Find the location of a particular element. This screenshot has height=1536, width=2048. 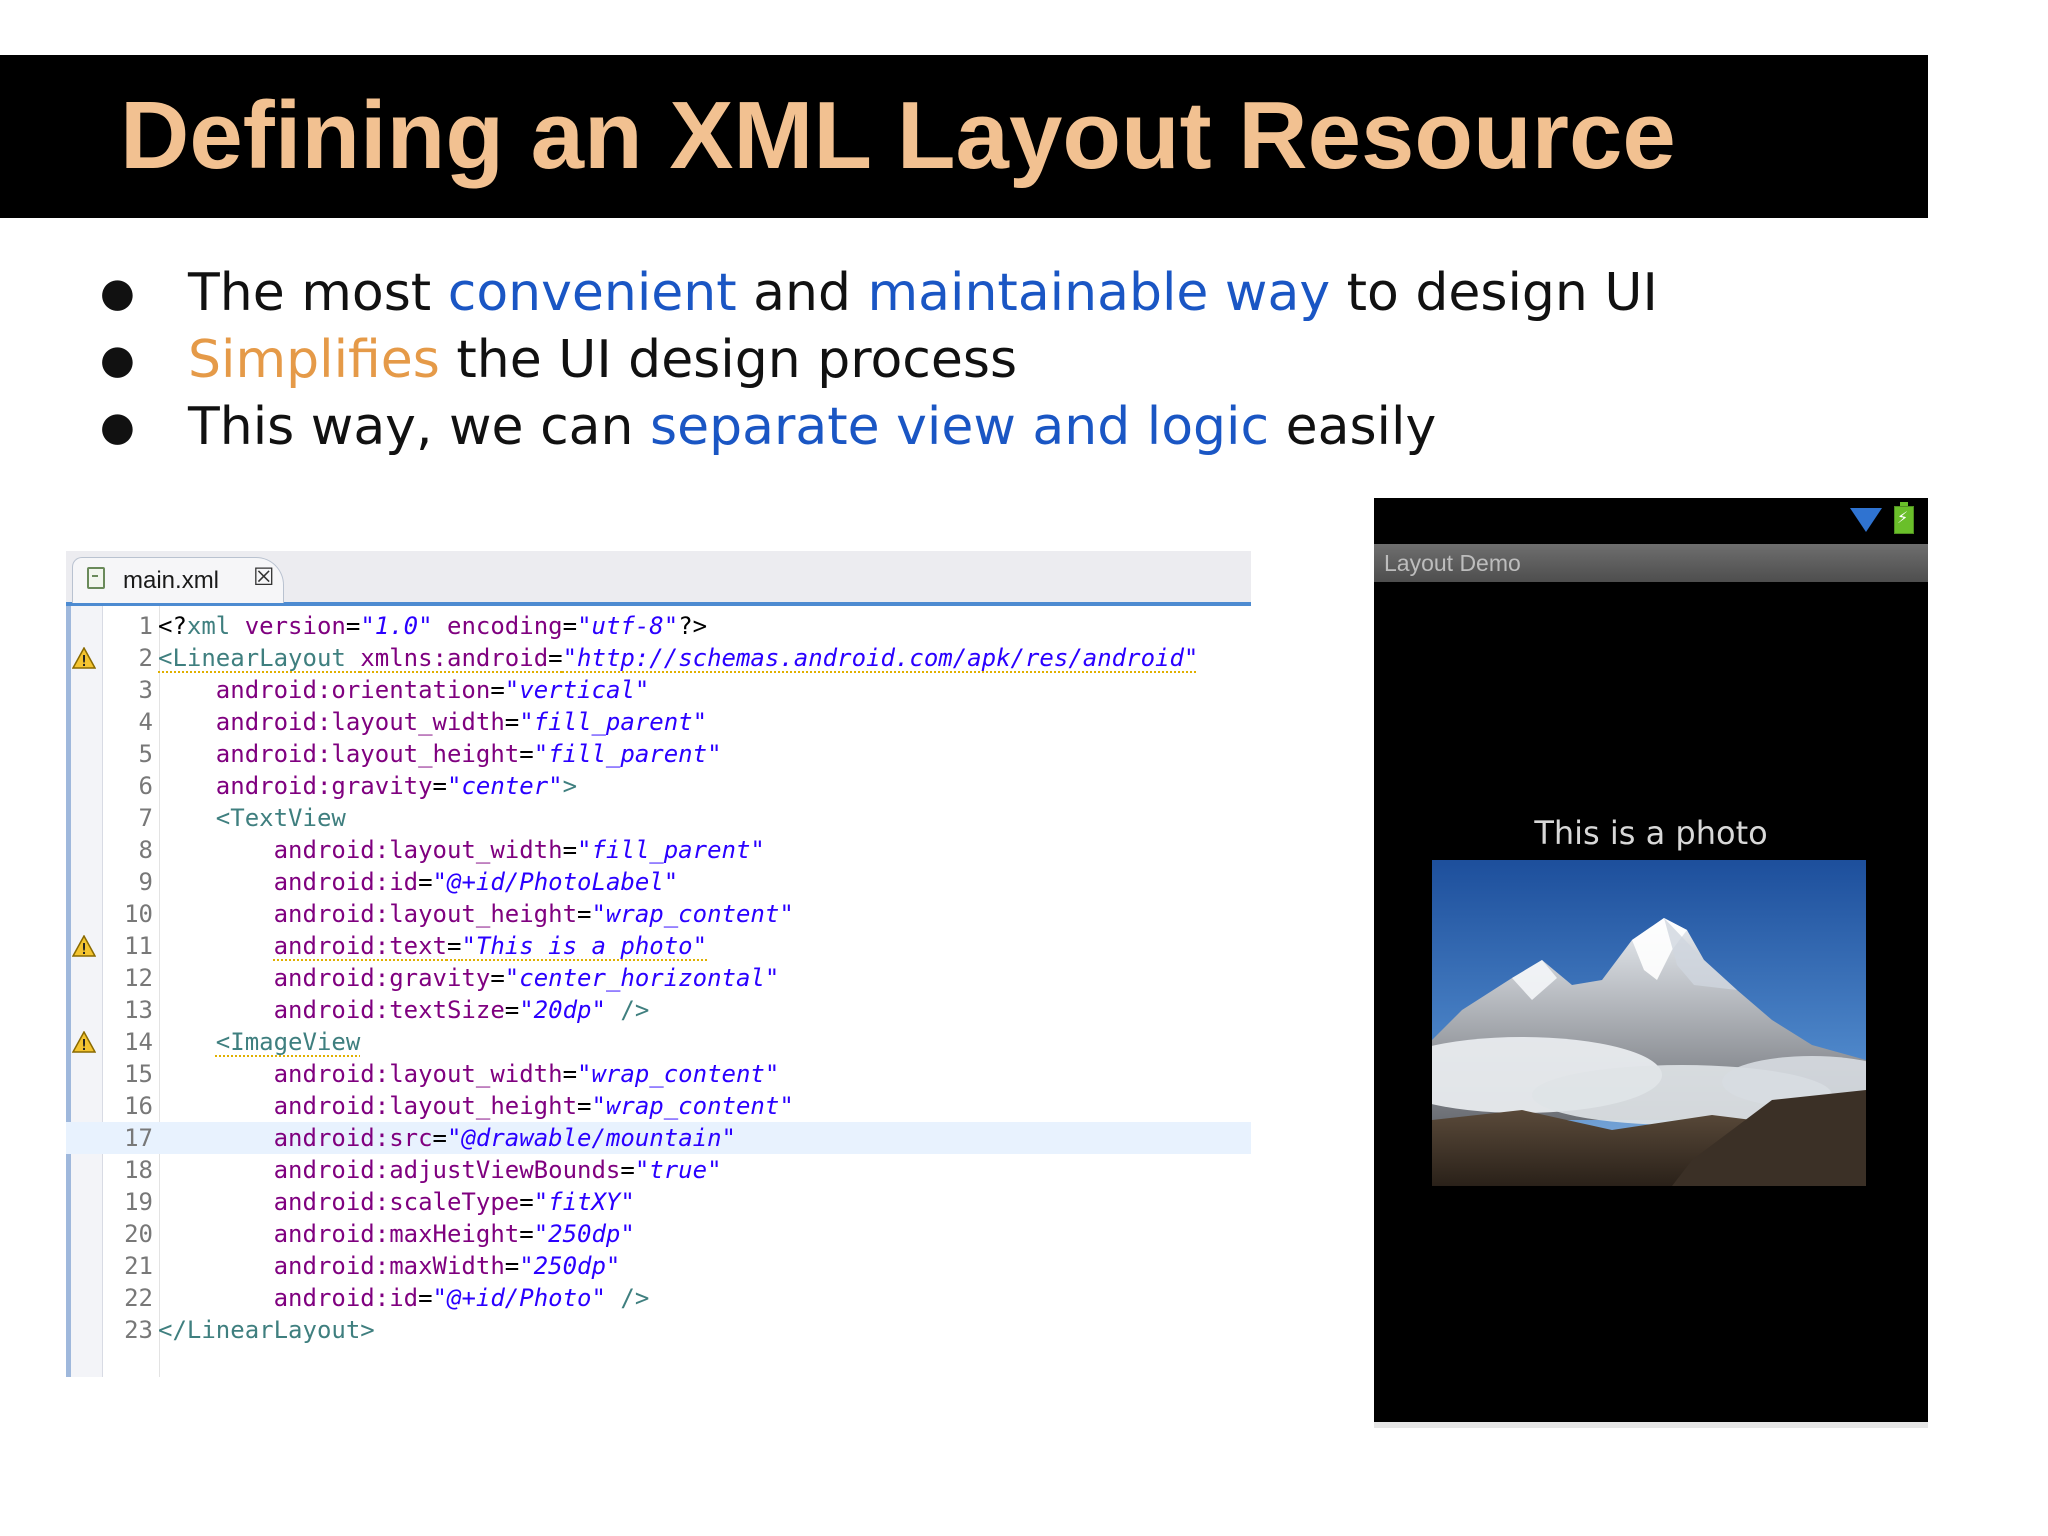

line-number: 1 is located at coordinates (145, 626).